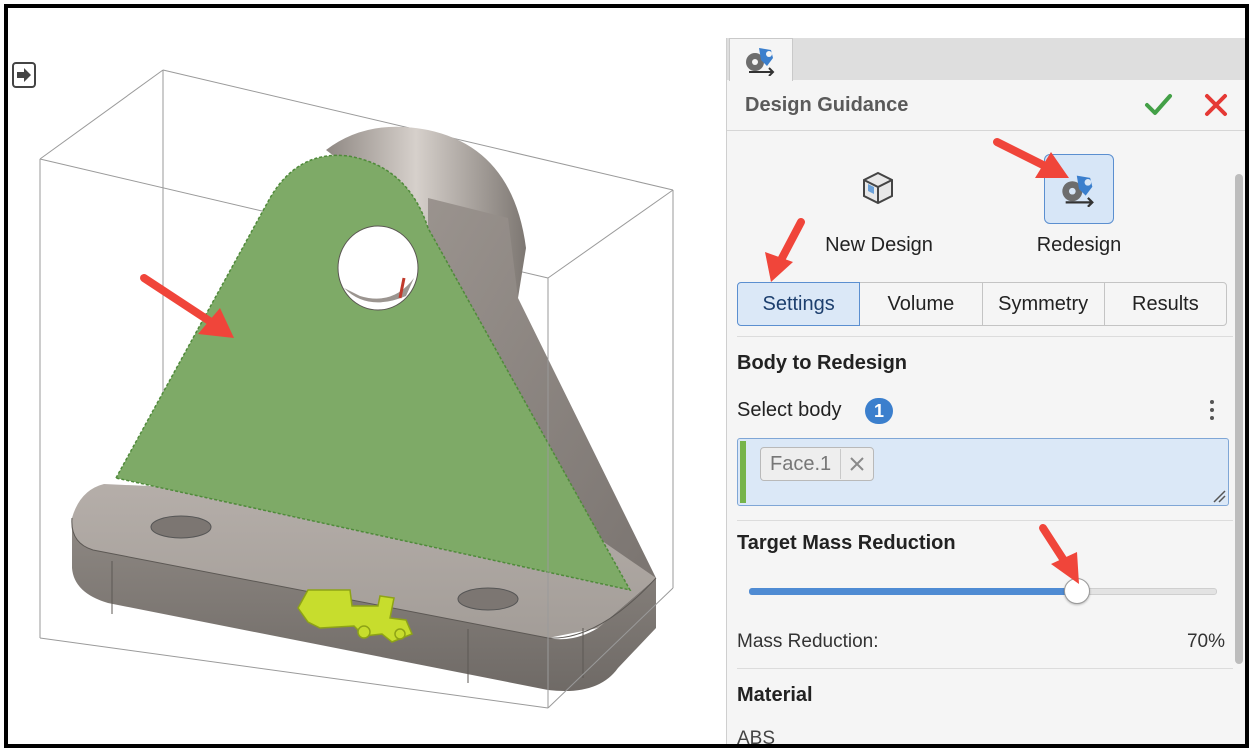  What do you see at coordinates (921, 304) in the screenshot?
I see `tab-volume: Volume` at bounding box center [921, 304].